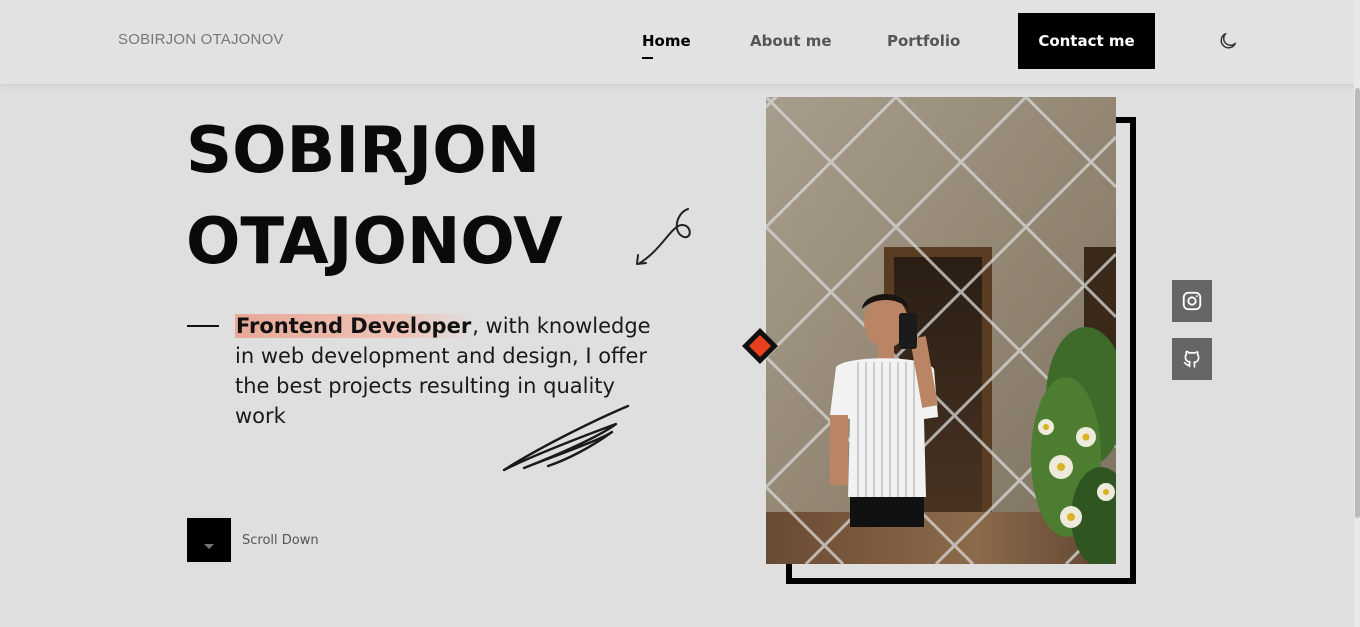 The width and height of the screenshot is (1360, 627). I want to click on github-button, so click(1192, 359).